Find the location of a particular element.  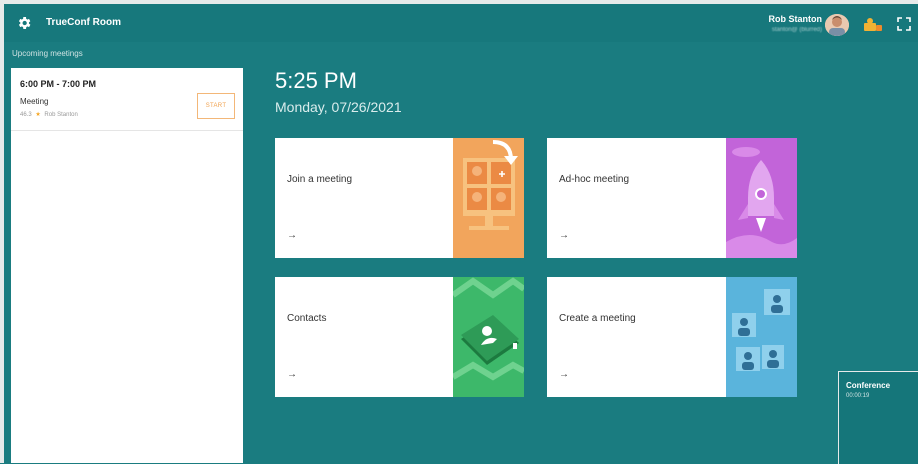

tile-label: Create a meeting is located at coordinates (597, 318).